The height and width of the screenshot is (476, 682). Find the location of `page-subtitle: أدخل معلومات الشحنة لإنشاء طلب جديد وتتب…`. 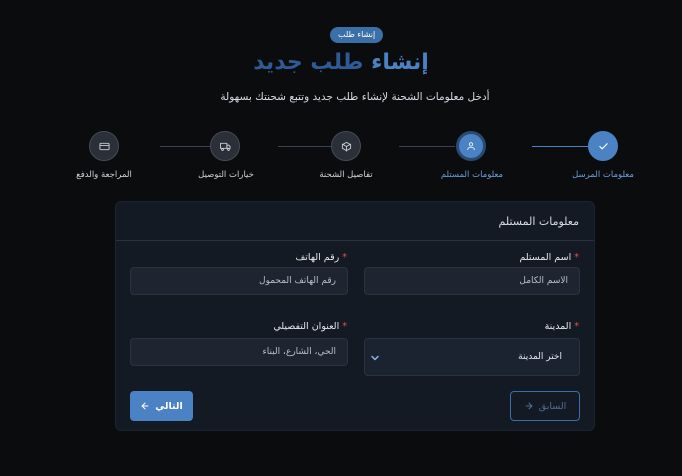

page-subtitle: أدخل معلومات الشحنة لإنشاء طلب جديد وتتب… is located at coordinates (355, 97).